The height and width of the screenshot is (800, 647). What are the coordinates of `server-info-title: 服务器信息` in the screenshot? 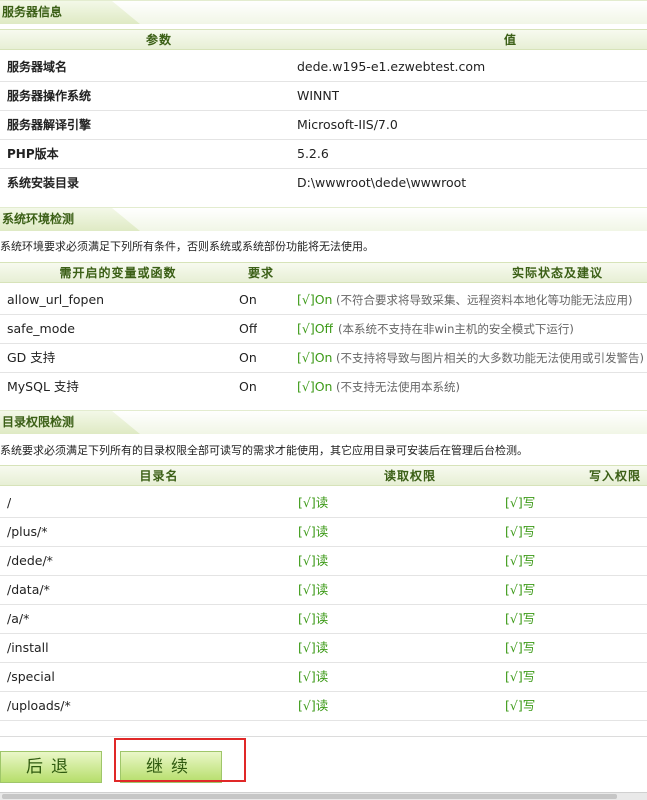 It's located at (70, 12).